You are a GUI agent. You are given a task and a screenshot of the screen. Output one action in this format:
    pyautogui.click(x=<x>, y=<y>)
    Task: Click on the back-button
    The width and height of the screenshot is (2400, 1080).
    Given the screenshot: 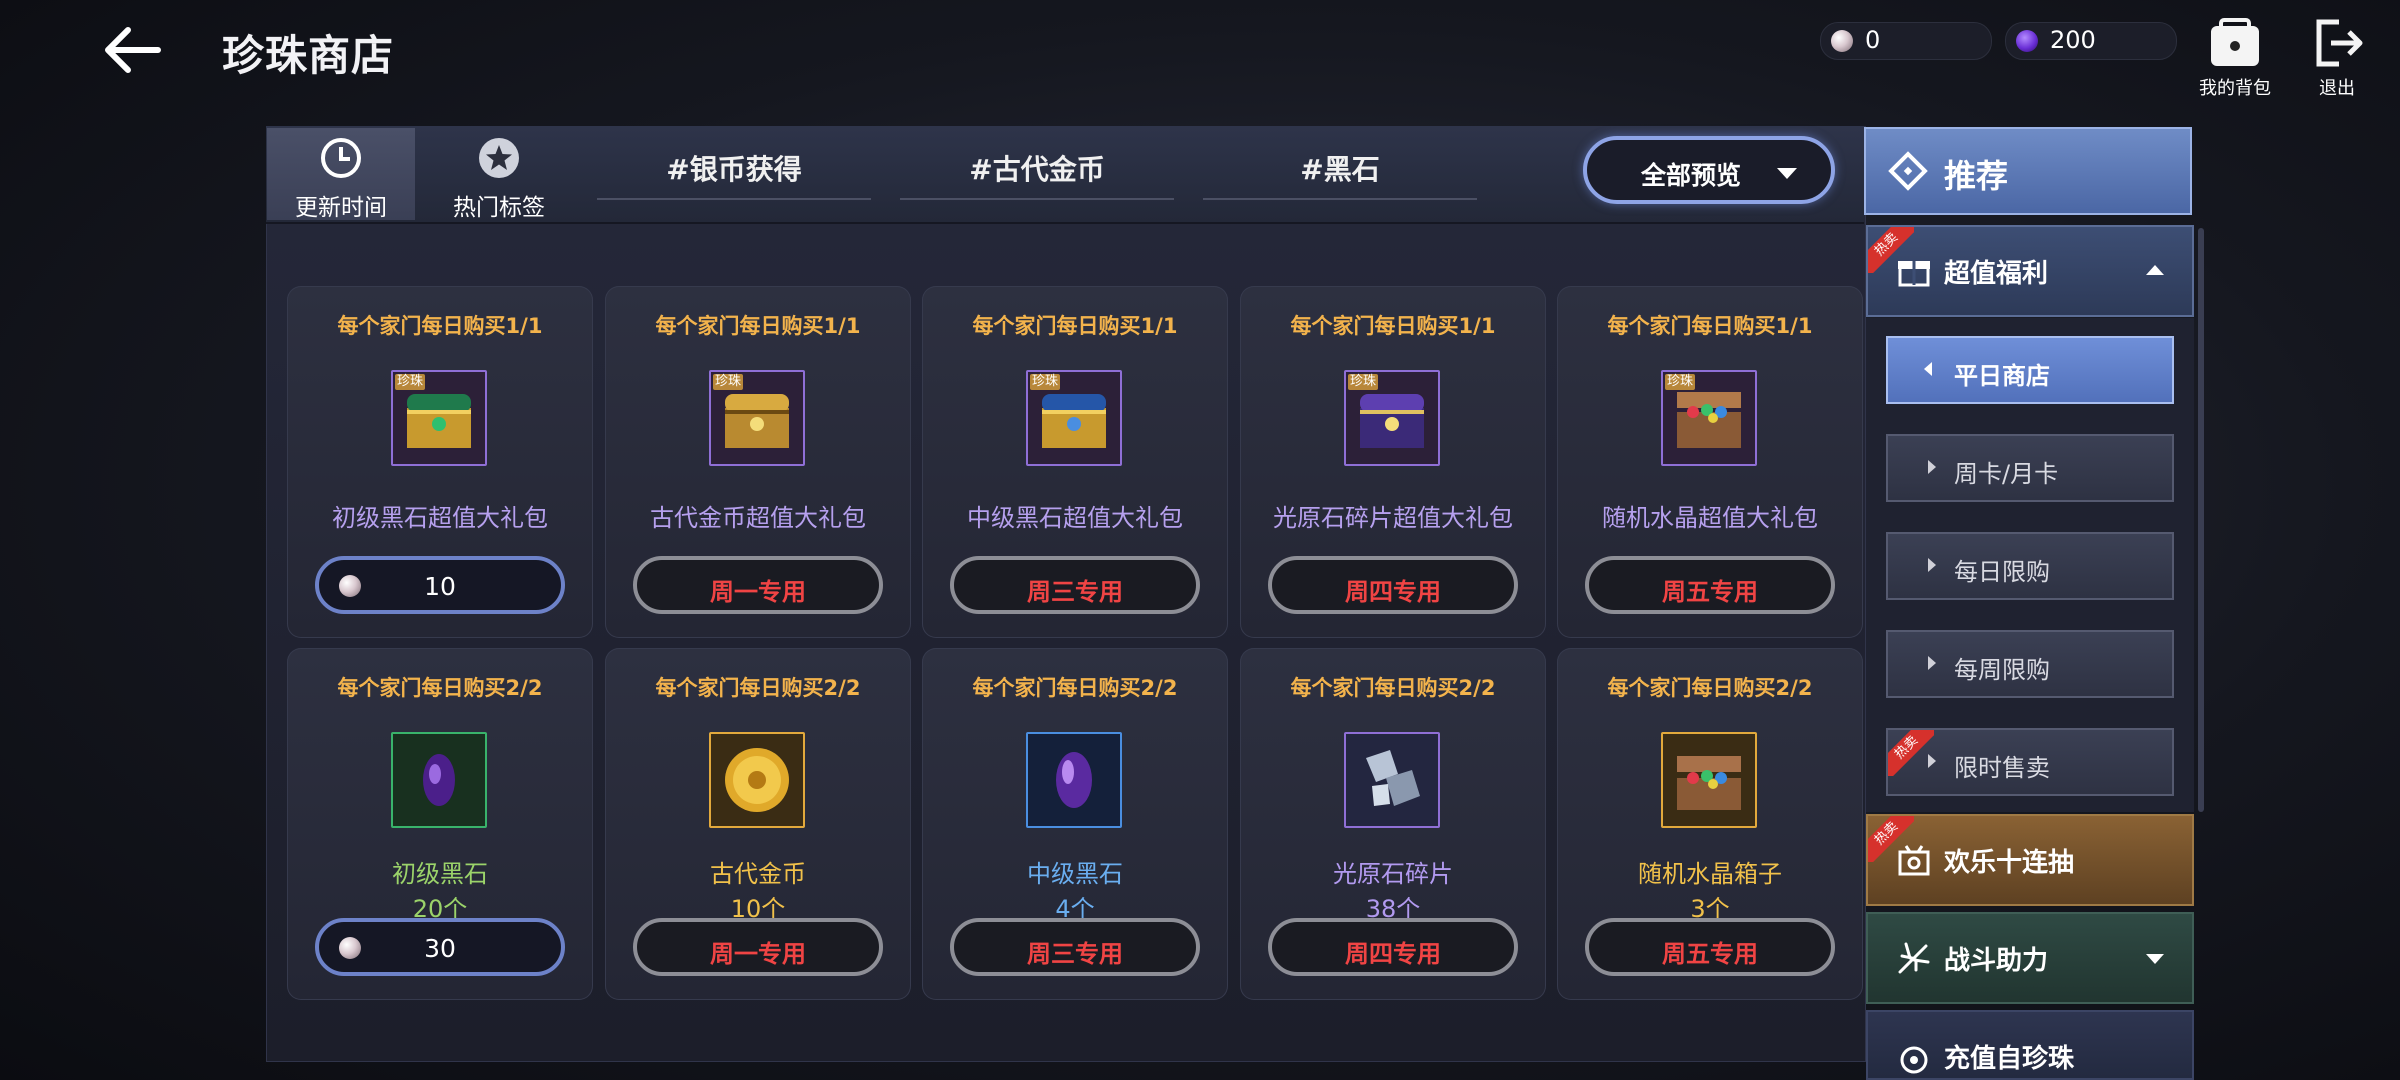 What is the action you would take?
    pyautogui.click(x=135, y=50)
    